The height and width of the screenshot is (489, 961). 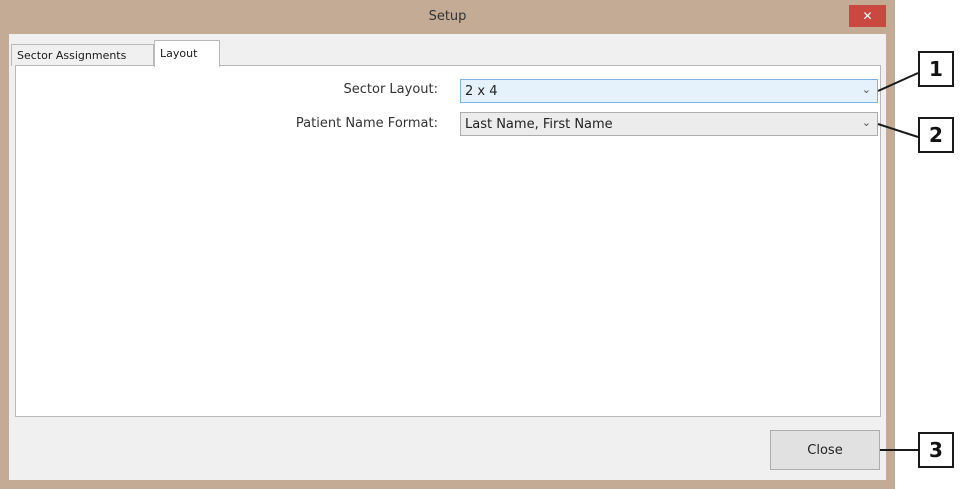 I want to click on close-icon: ✕, so click(x=867, y=16).